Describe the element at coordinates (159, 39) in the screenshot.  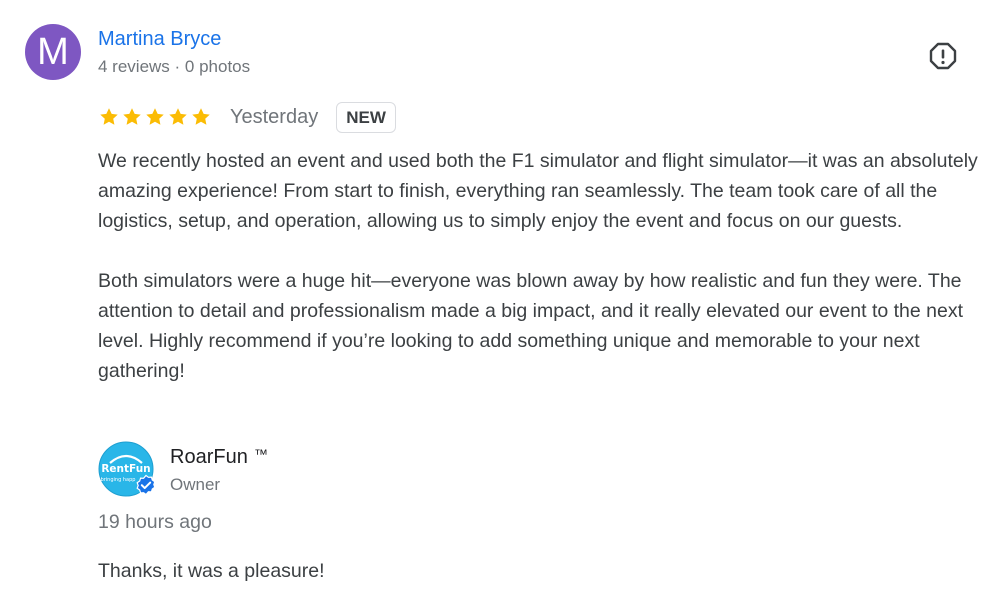
I see `reviewer-name-link: Martina Bryce` at that location.